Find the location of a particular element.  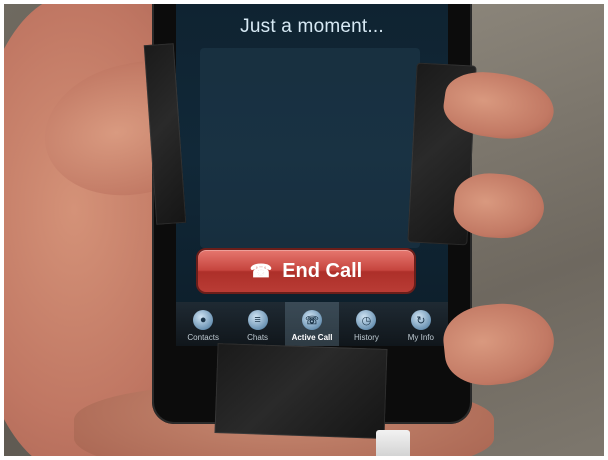

tab-history: ◷ History is located at coordinates (366, 324).